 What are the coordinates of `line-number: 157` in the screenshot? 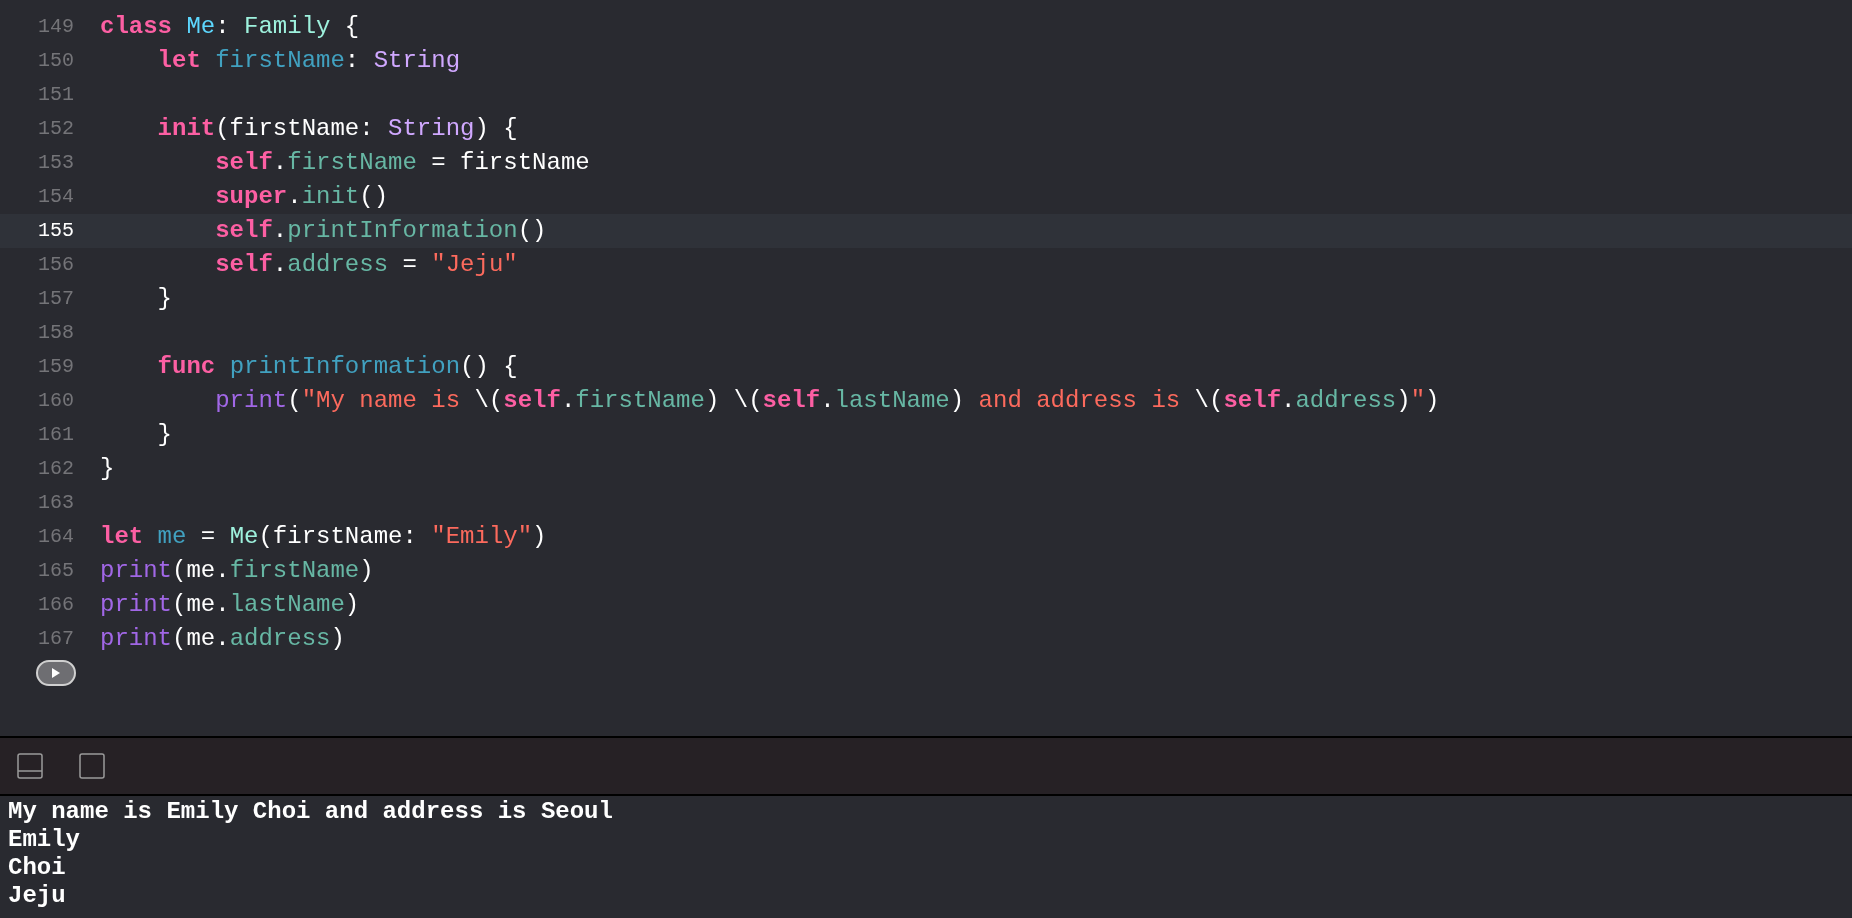 It's located at (55, 299).